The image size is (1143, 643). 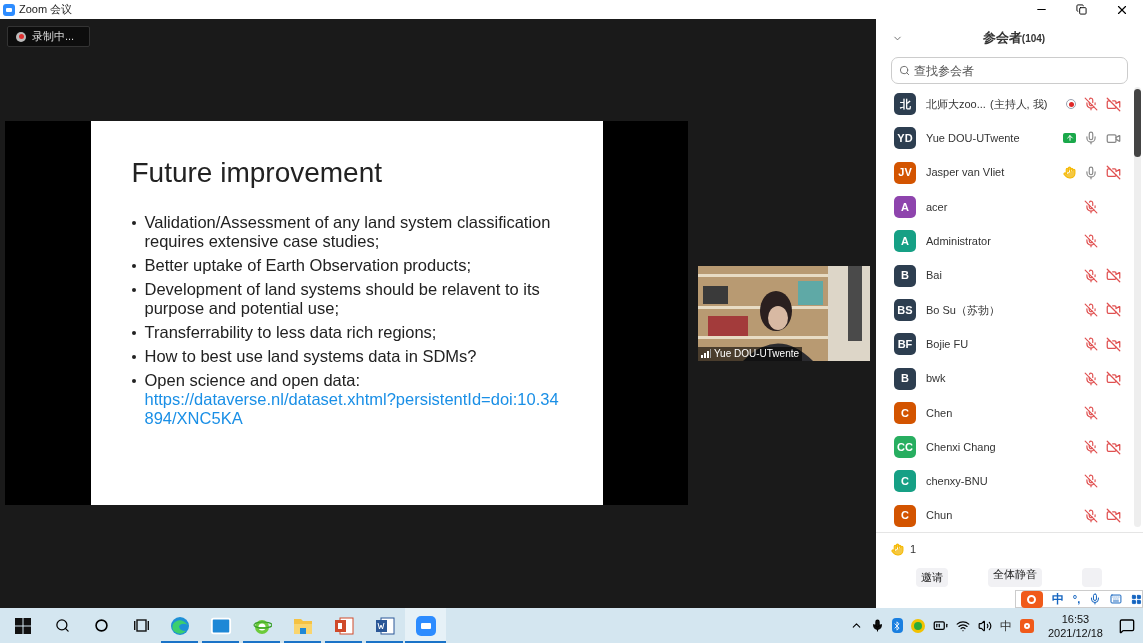 What do you see at coordinates (1081, 9) in the screenshot?
I see `restore-icon` at bounding box center [1081, 9].